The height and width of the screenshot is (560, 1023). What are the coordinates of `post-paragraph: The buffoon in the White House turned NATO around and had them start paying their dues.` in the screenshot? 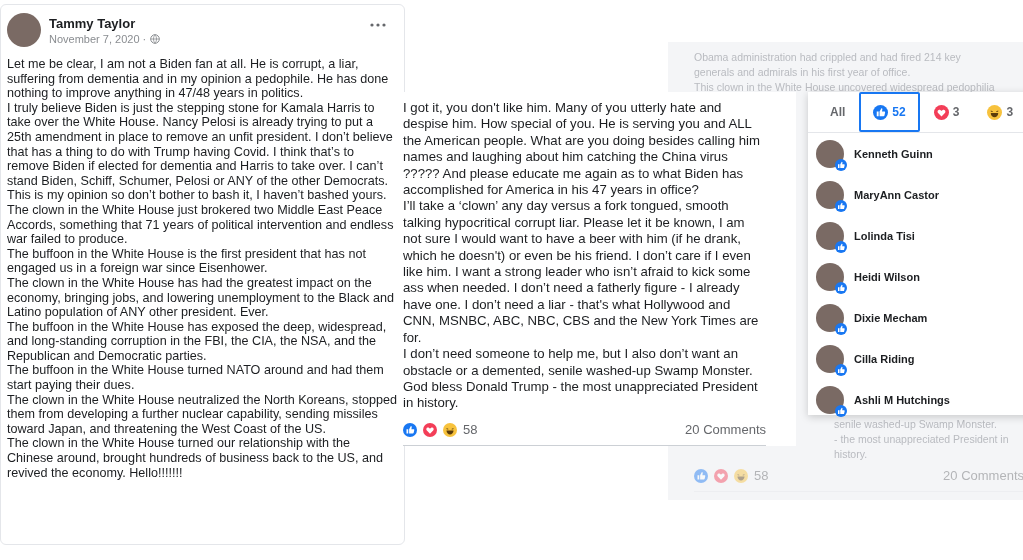 It's located at (196, 378).